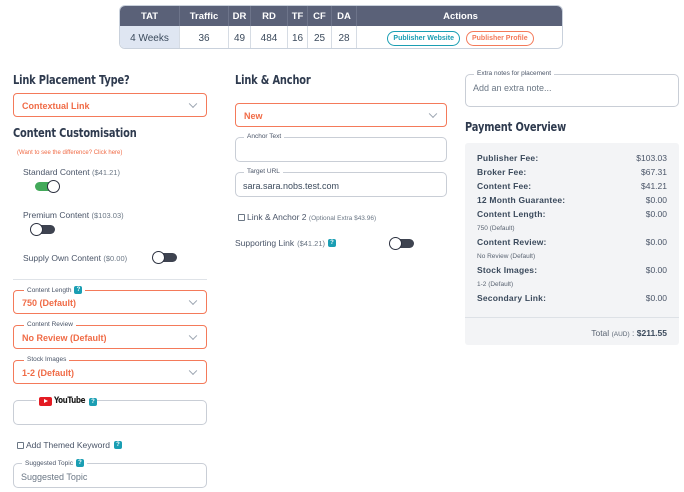 This screenshot has width=684, height=492. What do you see at coordinates (507, 270) in the screenshot?
I see `payment-row-label: Stock Images:` at bounding box center [507, 270].